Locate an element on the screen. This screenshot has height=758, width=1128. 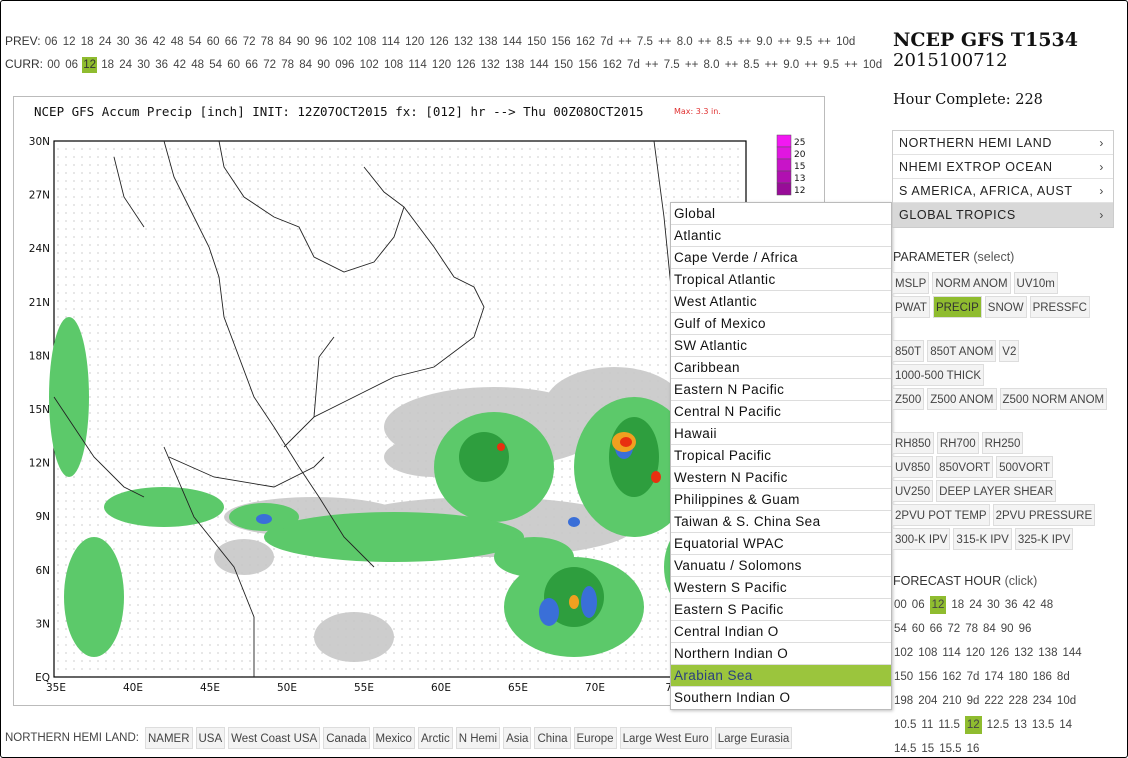
prev-hour-link: 162 is located at coordinates (585, 42).